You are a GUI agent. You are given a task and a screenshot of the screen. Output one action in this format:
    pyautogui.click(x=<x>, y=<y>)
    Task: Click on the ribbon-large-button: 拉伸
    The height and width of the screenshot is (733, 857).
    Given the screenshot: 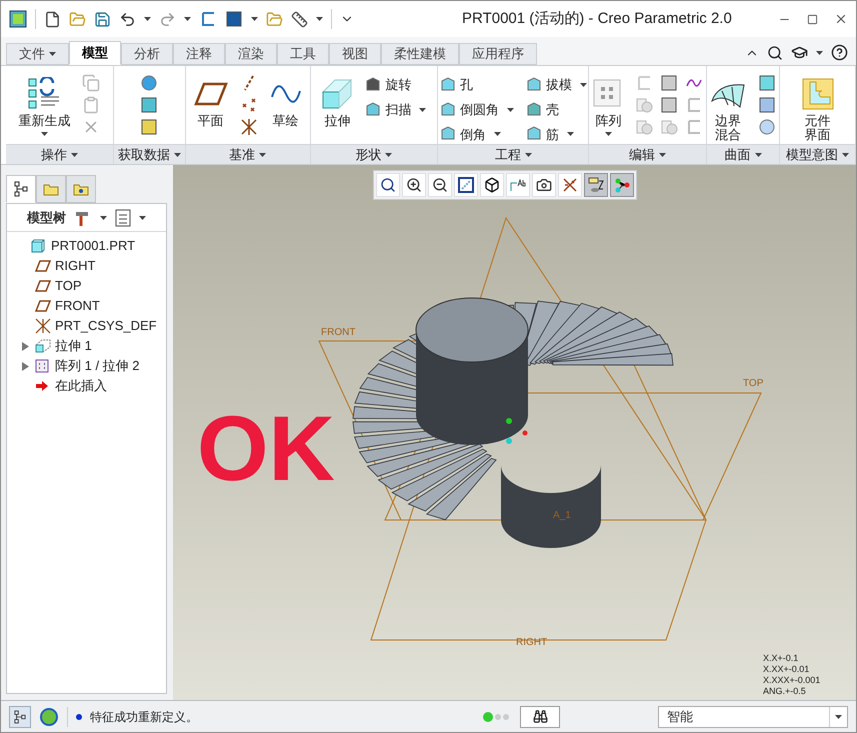 What is the action you would take?
    pyautogui.click(x=337, y=107)
    